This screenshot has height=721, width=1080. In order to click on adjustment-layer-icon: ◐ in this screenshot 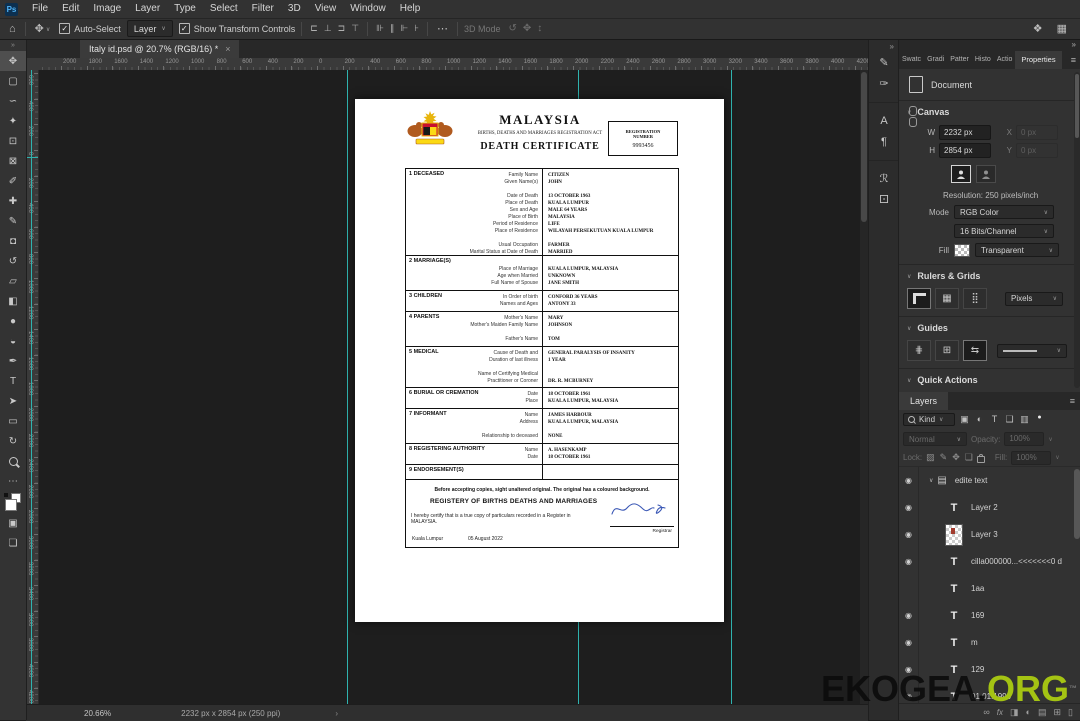, I will do `click(1028, 712)`.